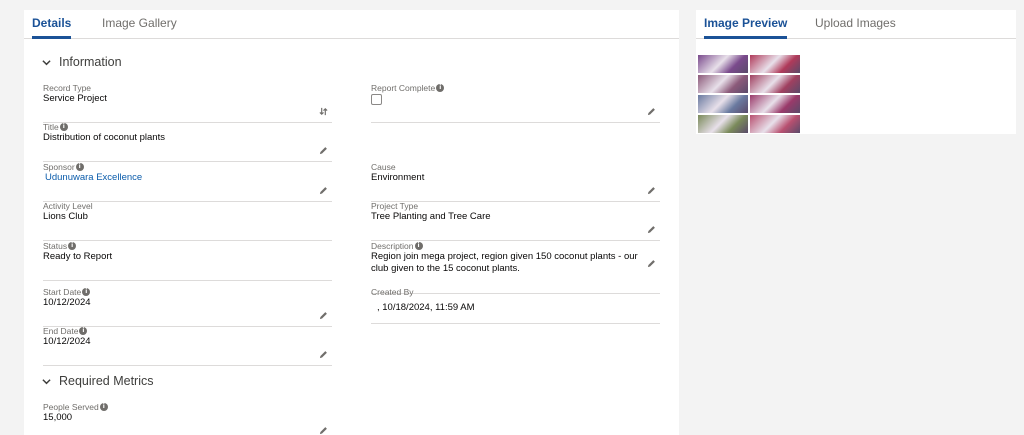  Describe the element at coordinates (139, 24) in the screenshot. I see `tab-image-gallery: Image Gallery` at that location.